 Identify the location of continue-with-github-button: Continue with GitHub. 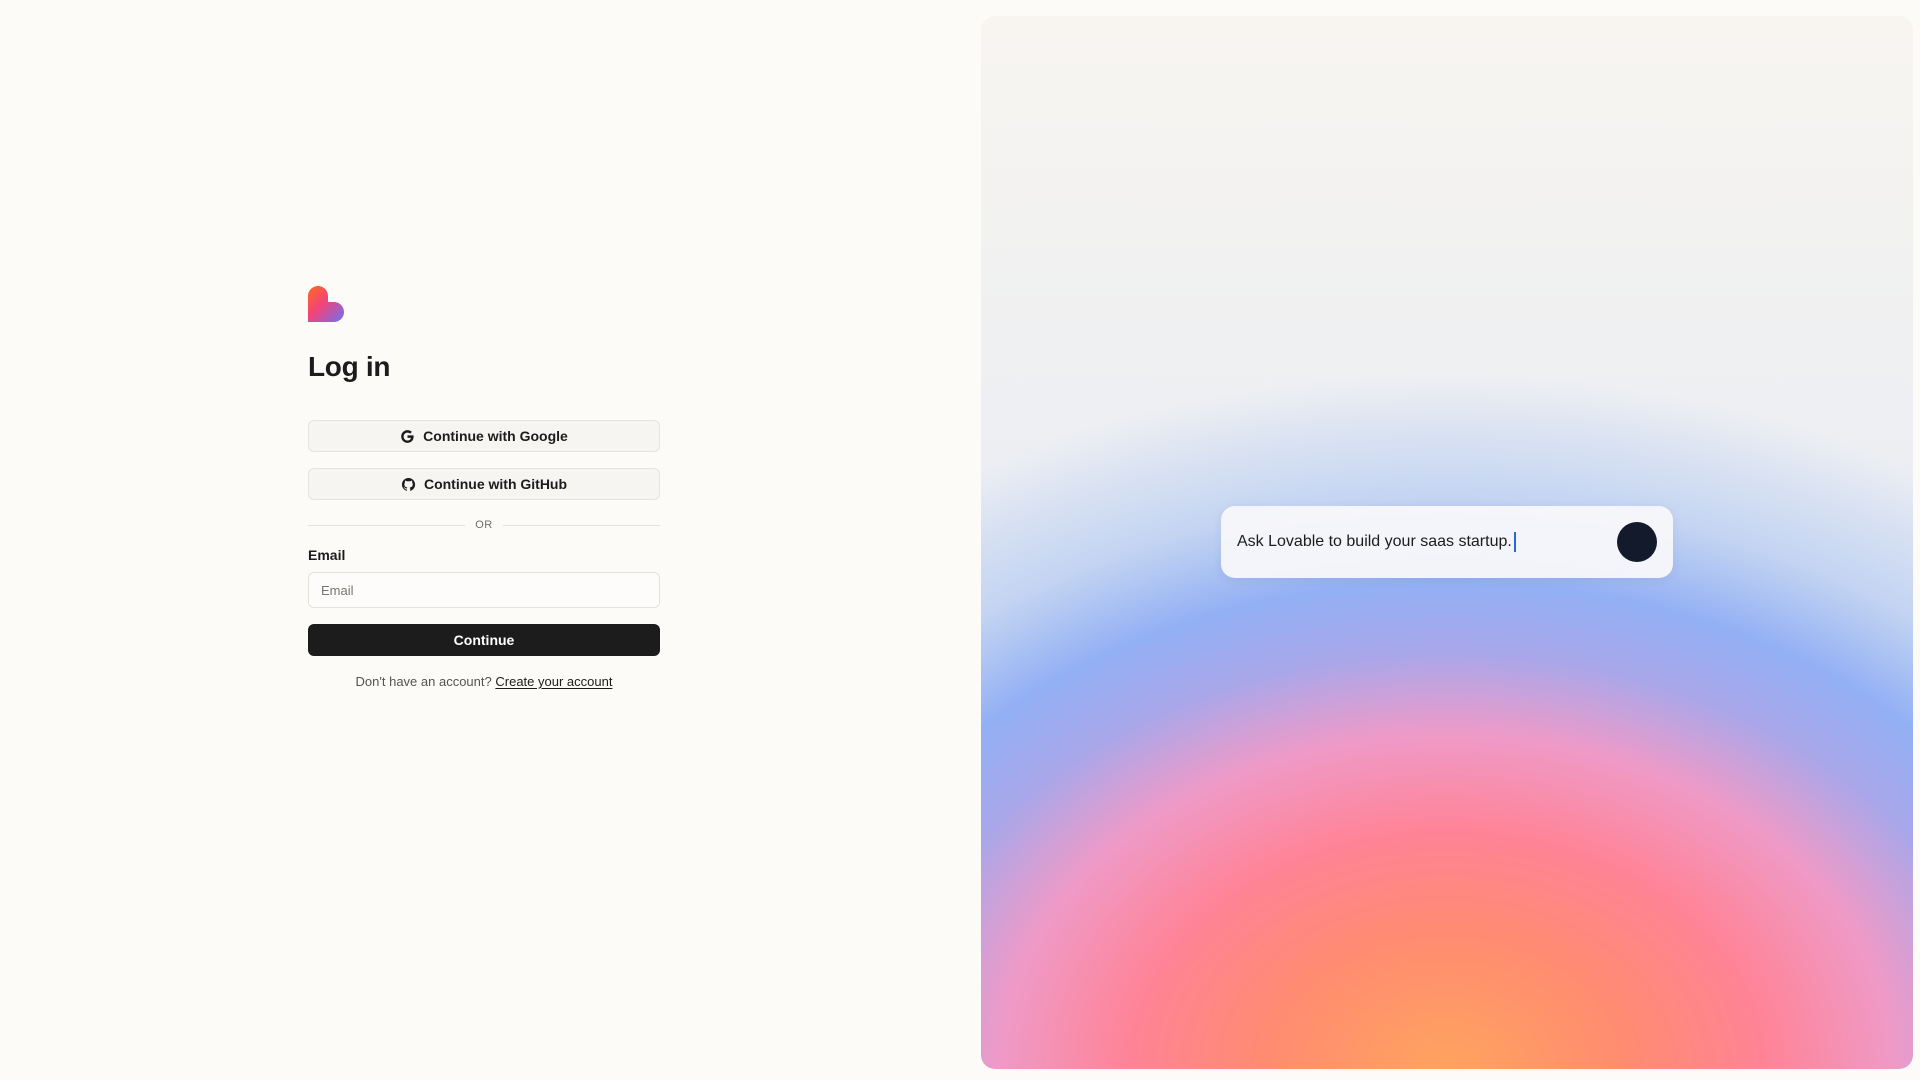
(484, 484).